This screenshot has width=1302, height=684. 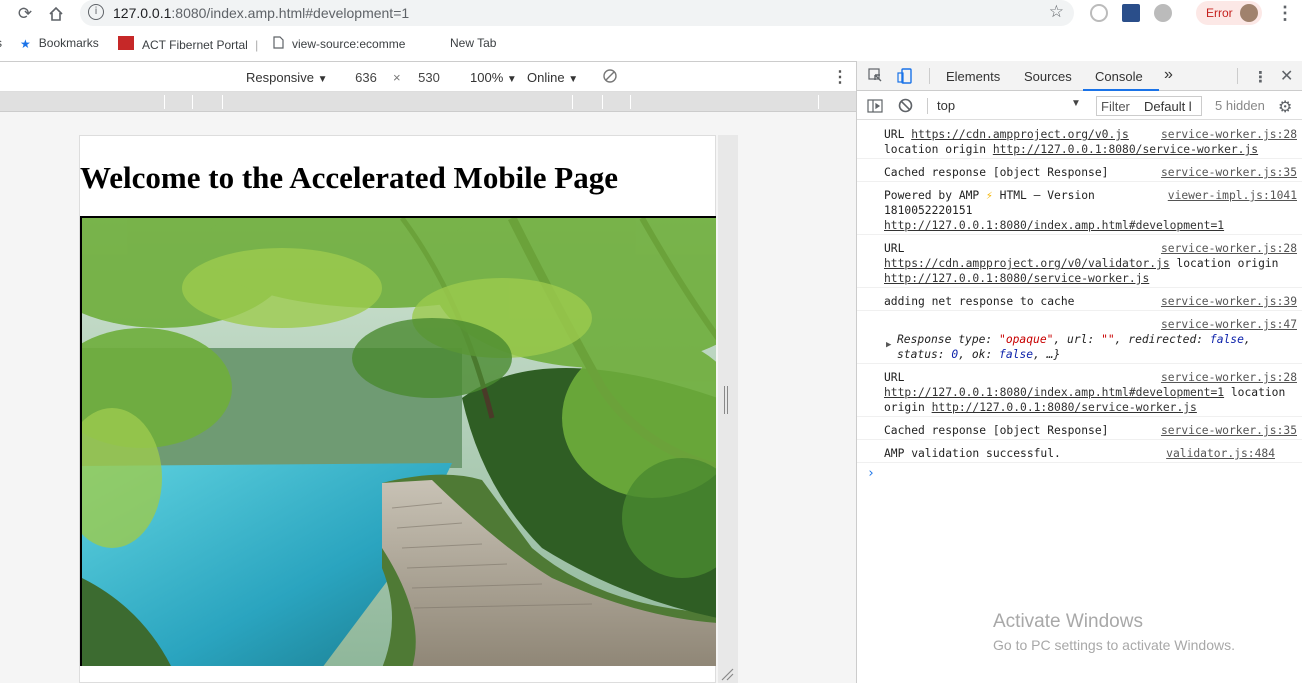 What do you see at coordinates (973, 76) in the screenshot?
I see `tab-elements: Elements` at bounding box center [973, 76].